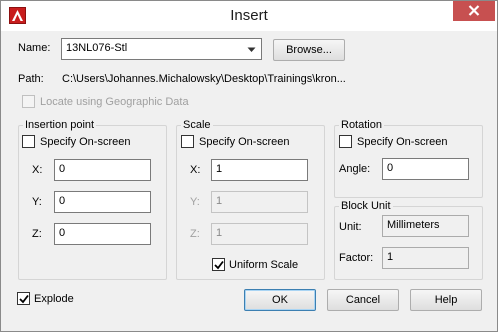 The image size is (498, 332). What do you see at coordinates (345, 141) in the screenshot?
I see `rotation-specify-onscreen-checkbox` at bounding box center [345, 141].